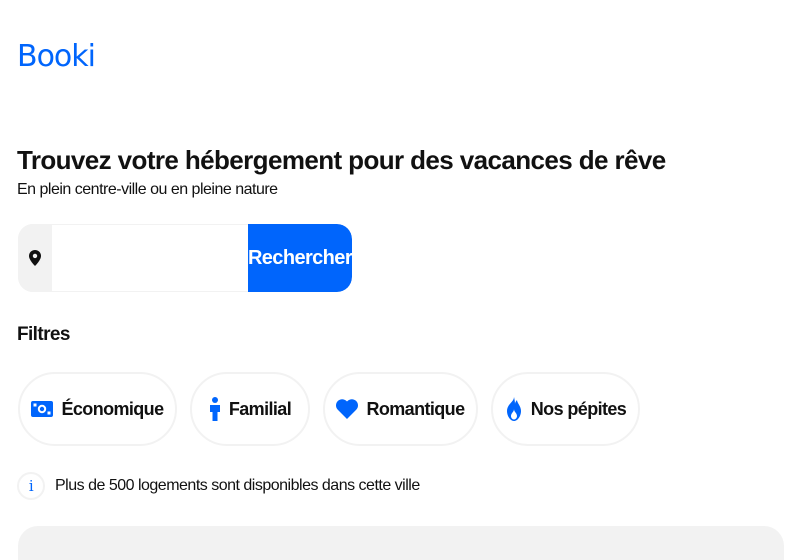 The height and width of the screenshot is (560, 800). I want to click on fire-icon, so click(514, 409).